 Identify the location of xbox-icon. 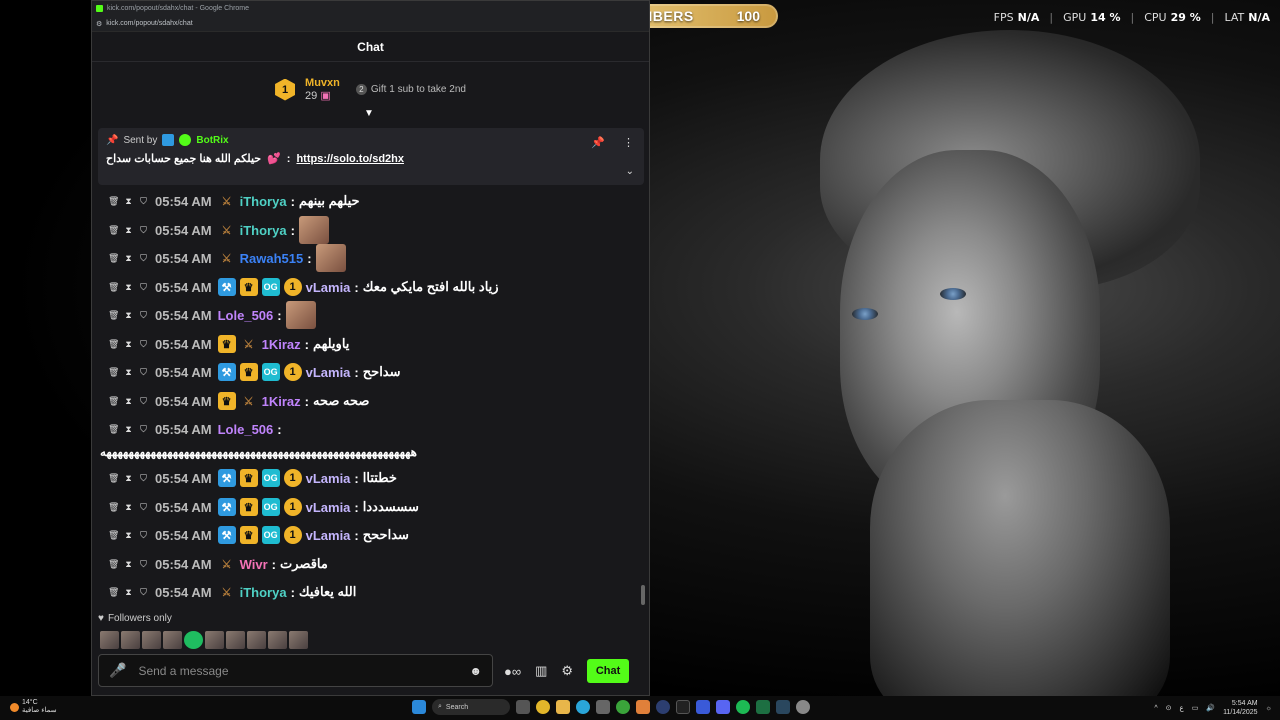
(623, 707).